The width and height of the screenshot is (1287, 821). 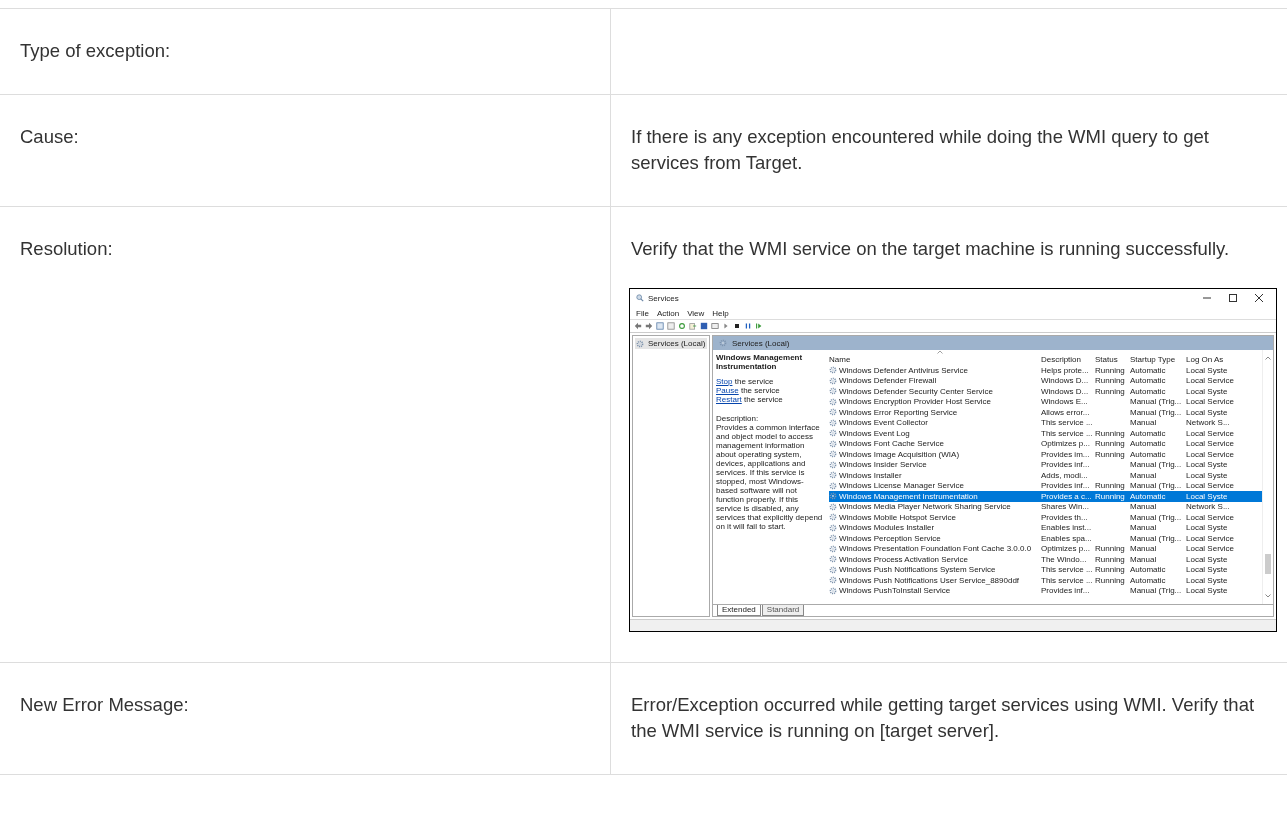 What do you see at coordinates (1259, 298) in the screenshot?
I see `close-icon` at bounding box center [1259, 298].